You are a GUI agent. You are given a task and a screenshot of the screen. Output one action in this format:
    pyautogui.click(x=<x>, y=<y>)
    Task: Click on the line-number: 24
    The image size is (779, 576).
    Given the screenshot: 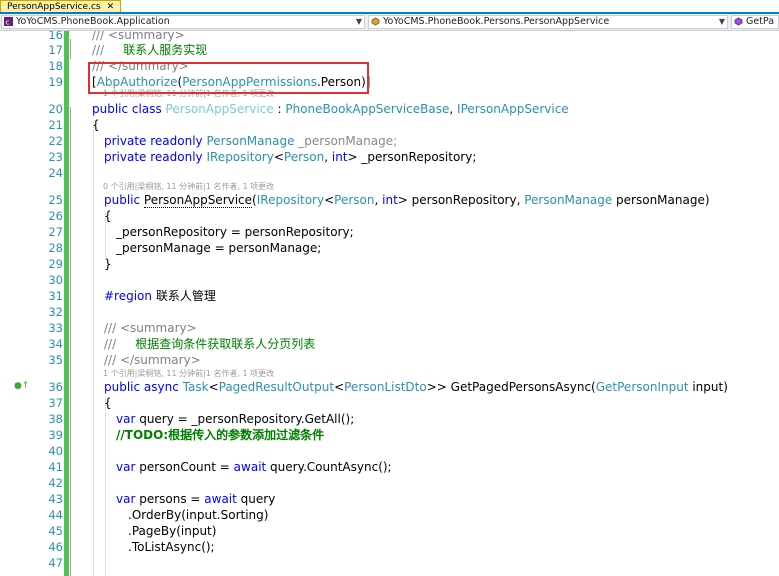 What is the action you would take?
    pyautogui.click(x=55, y=173)
    